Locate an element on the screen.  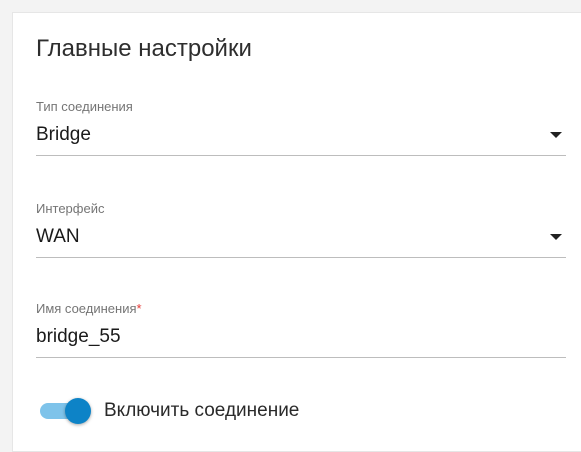
connection-type-field: Тип соединения Bridge is located at coordinates (301, 127).